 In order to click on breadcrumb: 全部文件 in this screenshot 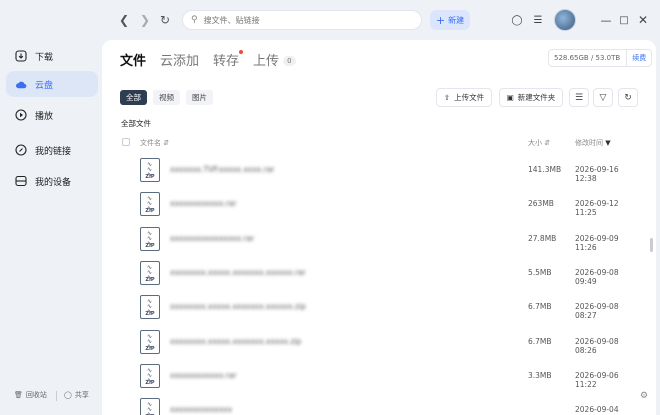, I will do `click(136, 123)`.